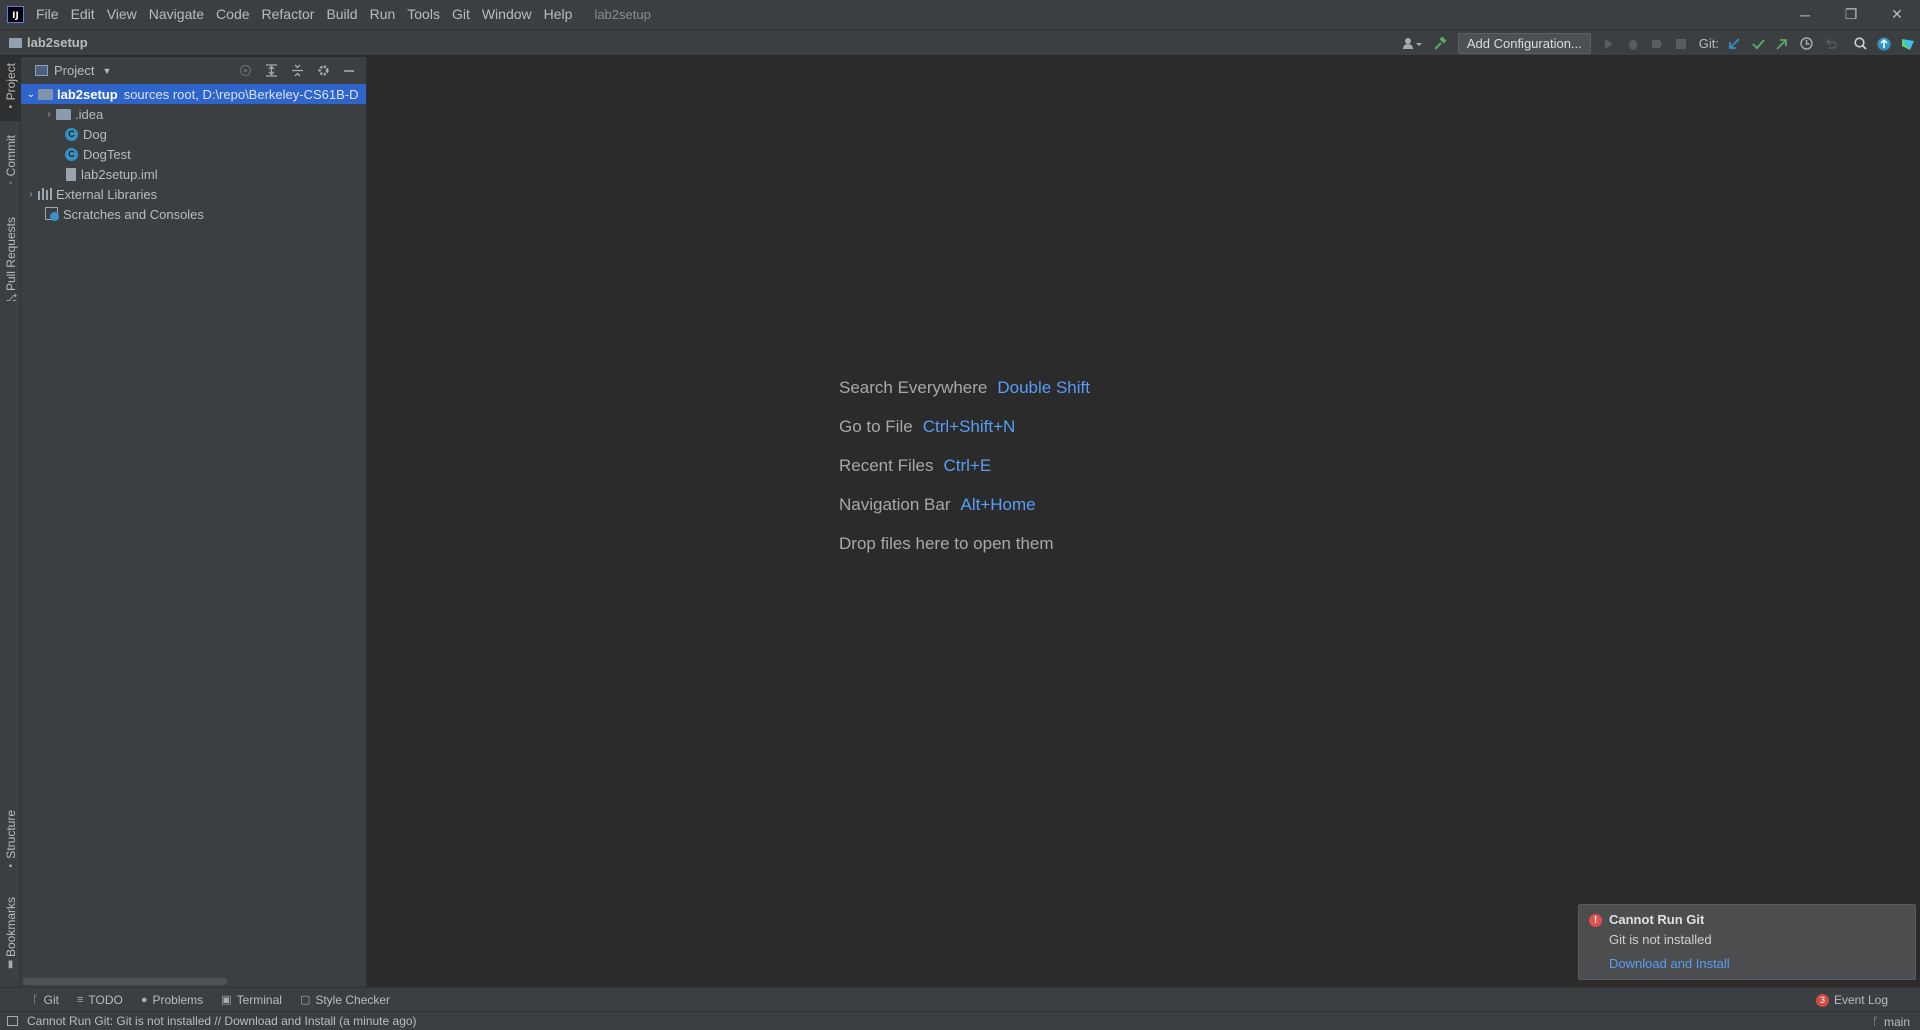 This screenshot has width=1920, height=1030. What do you see at coordinates (1830, 44) in the screenshot?
I see `rollback-icon` at bounding box center [1830, 44].